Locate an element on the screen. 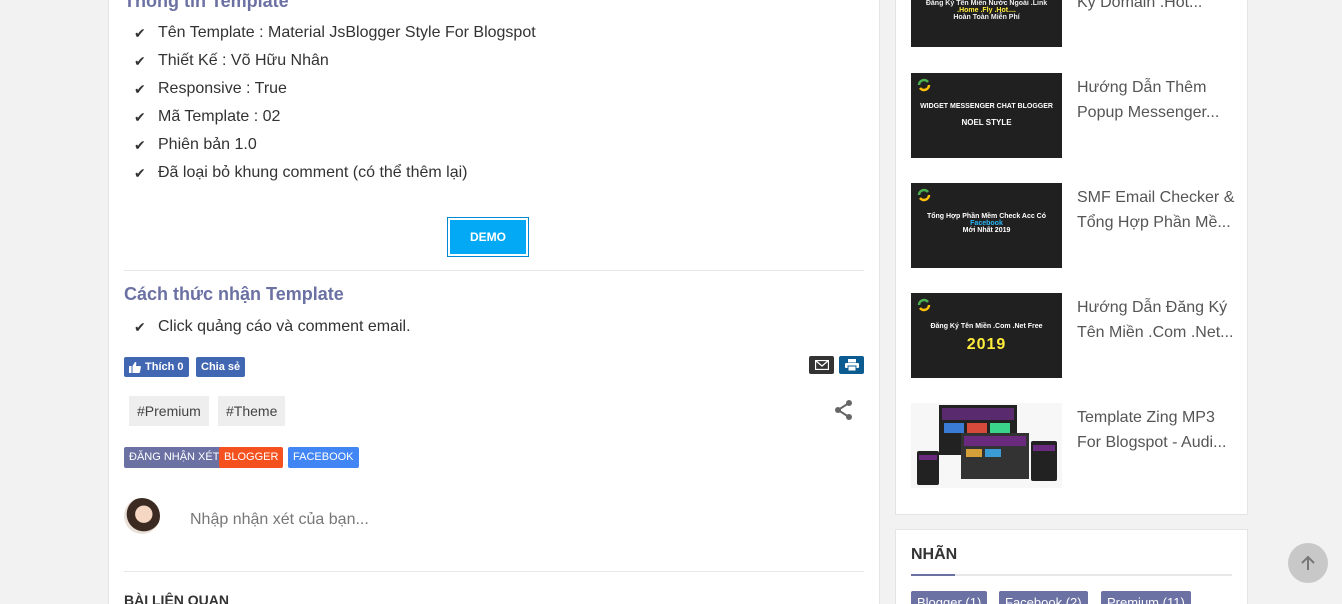  share-icon is located at coordinates (844, 410).